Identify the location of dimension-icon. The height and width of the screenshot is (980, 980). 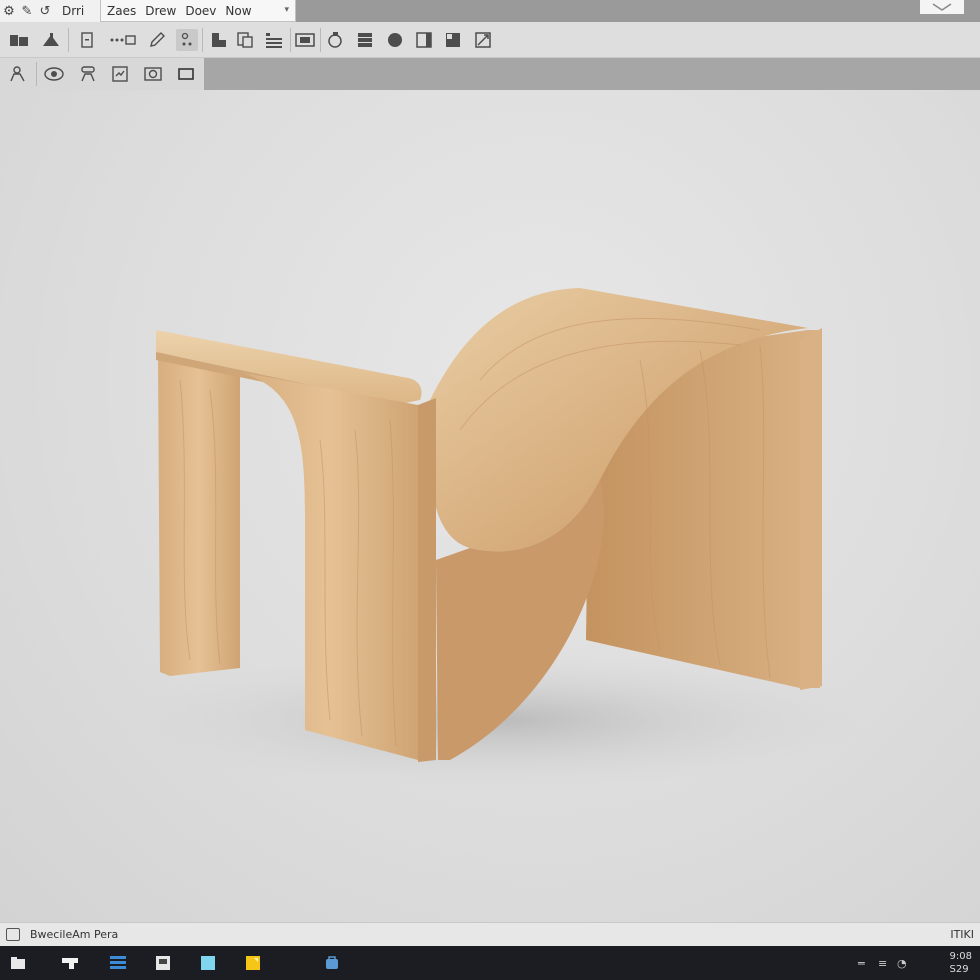
(123, 40).